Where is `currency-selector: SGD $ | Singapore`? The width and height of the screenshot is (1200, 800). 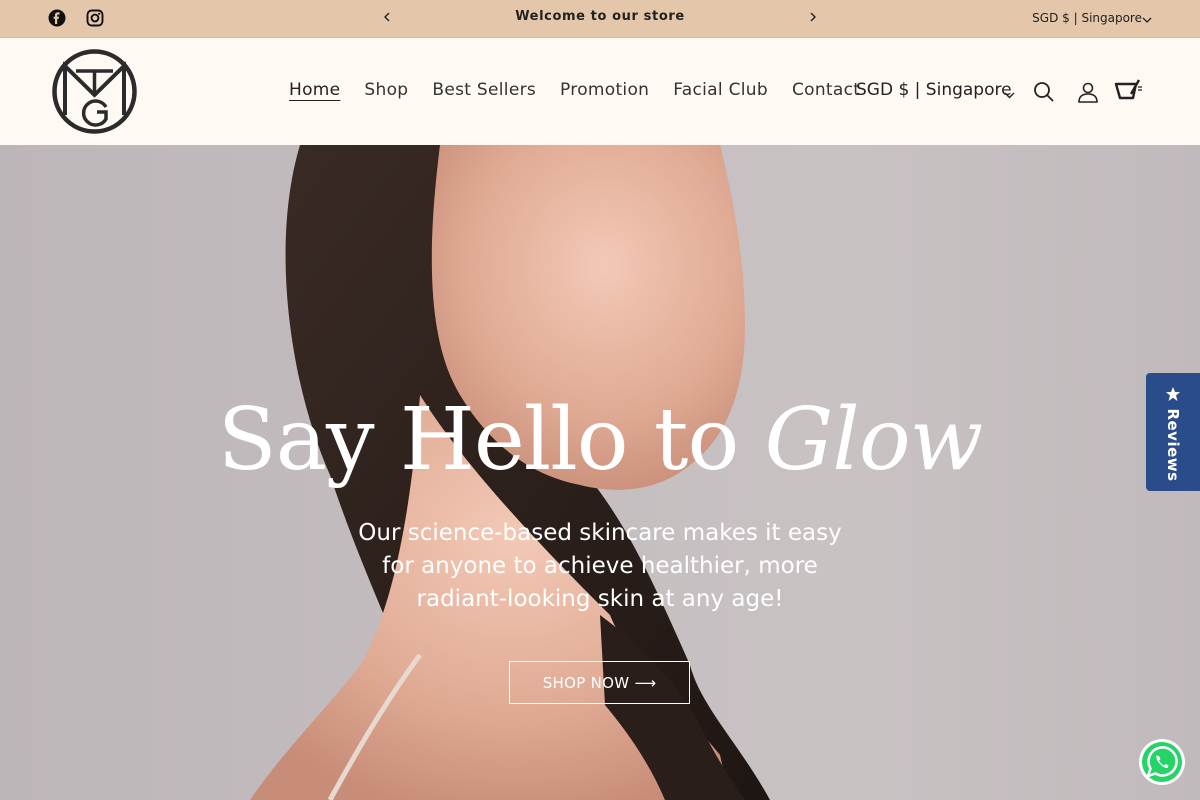 currency-selector: SGD $ | Singapore is located at coordinates (934, 90).